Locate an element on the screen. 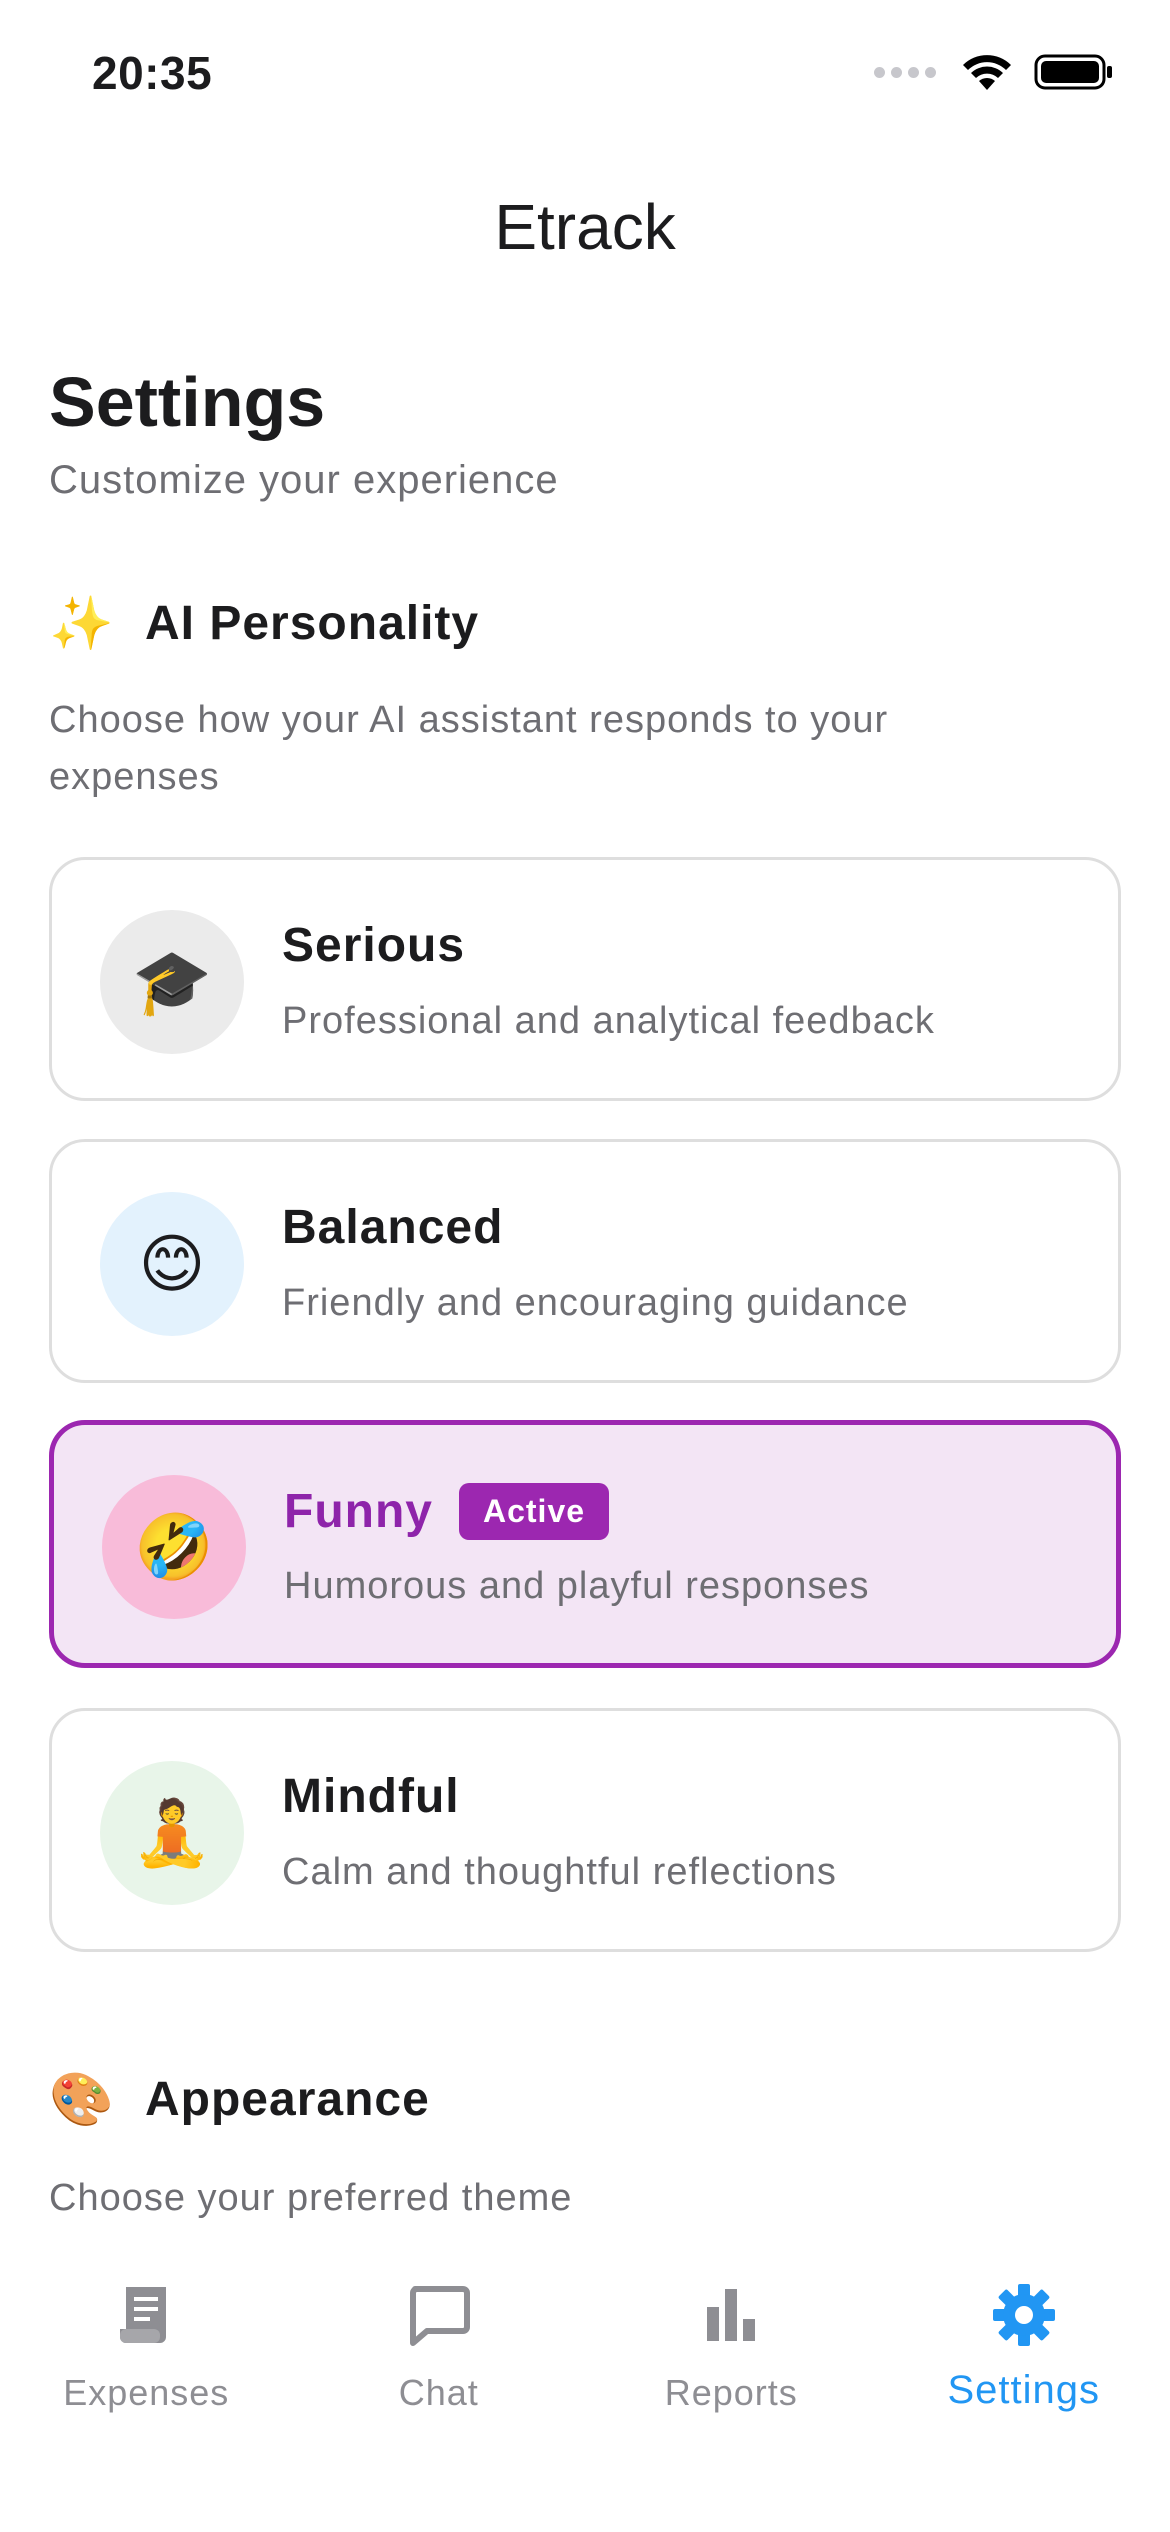 This screenshot has height=2532, width=1170. tab-expenses: Expenses is located at coordinates (146, 2390).